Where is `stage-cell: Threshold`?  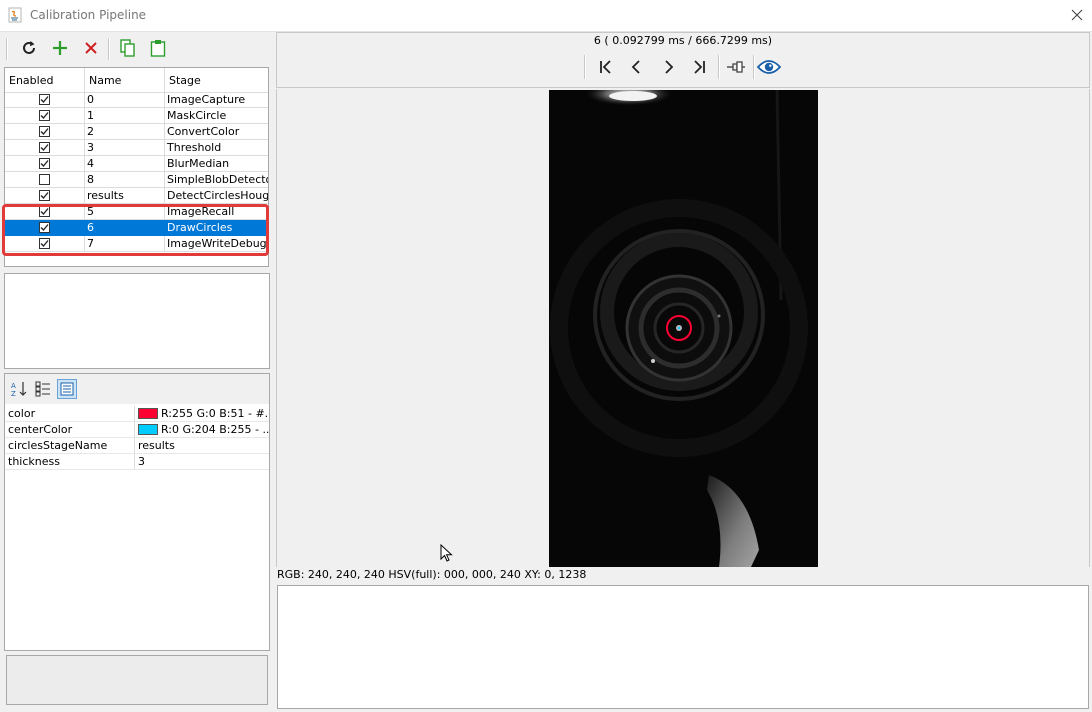
stage-cell: Threshold is located at coordinates (216, 148).